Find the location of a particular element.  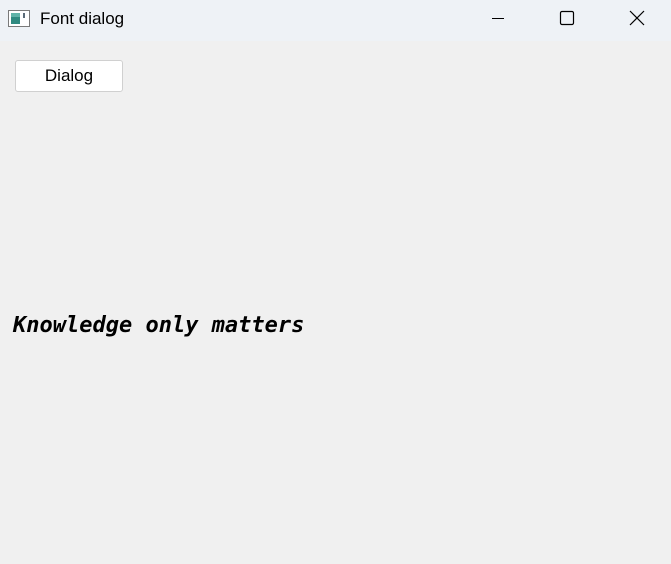

minimize-icon is located at coordinates (498, 20).